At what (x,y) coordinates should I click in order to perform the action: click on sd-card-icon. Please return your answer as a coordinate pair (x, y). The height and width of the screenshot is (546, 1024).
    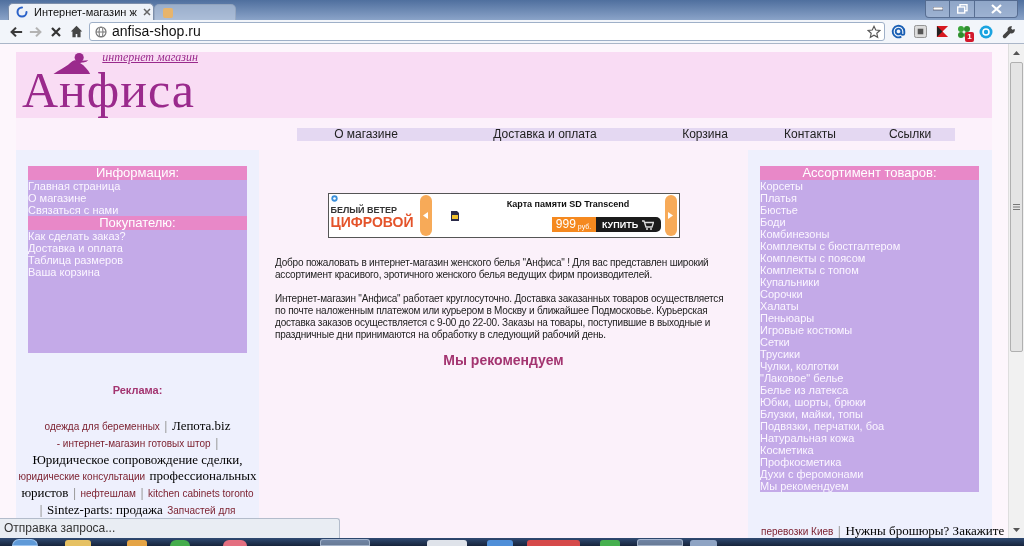
    Looking at the image, I should click on (454, 215).